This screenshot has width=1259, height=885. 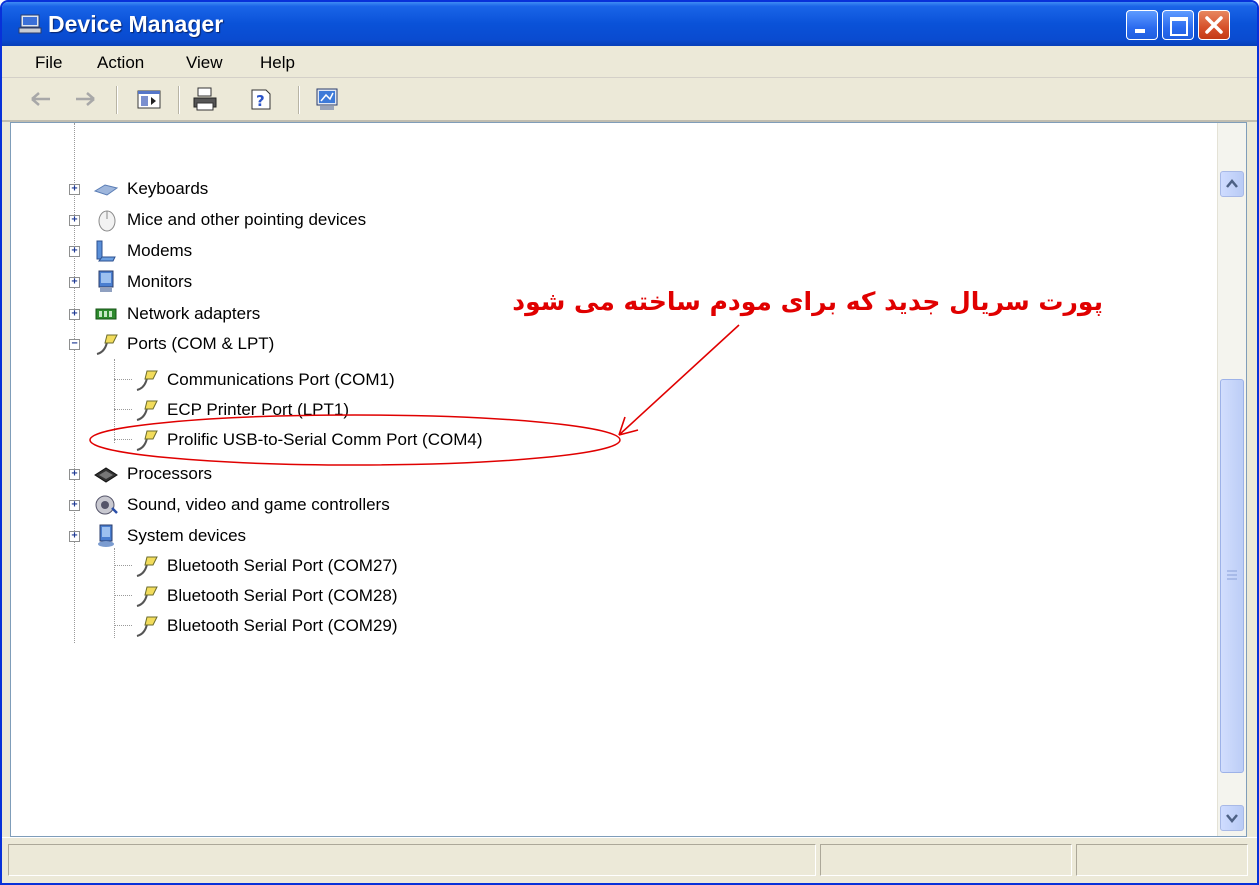 What do you see at coordinates (282, 565) in the screenshot?
I see `tree-node-label: Bluetooth Serial Port (COM27)` at bounding box center [282, 565].